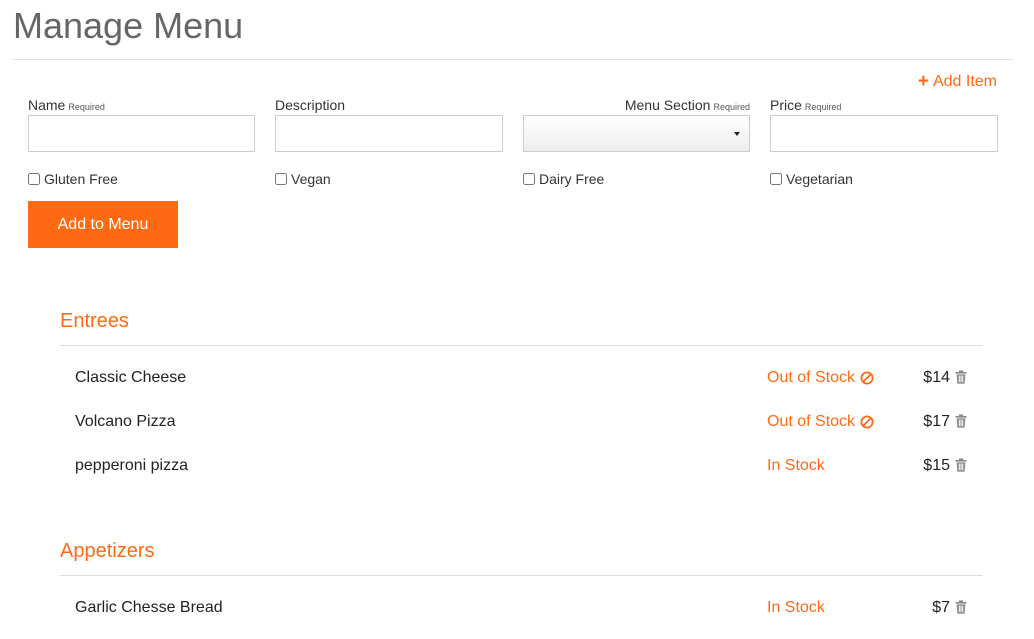 The width and height of the screenshot is (1034, 639). What do you see at coordinates (389, 133) in the screenshot?
I see `description-input` at bounding box center [389, 133].